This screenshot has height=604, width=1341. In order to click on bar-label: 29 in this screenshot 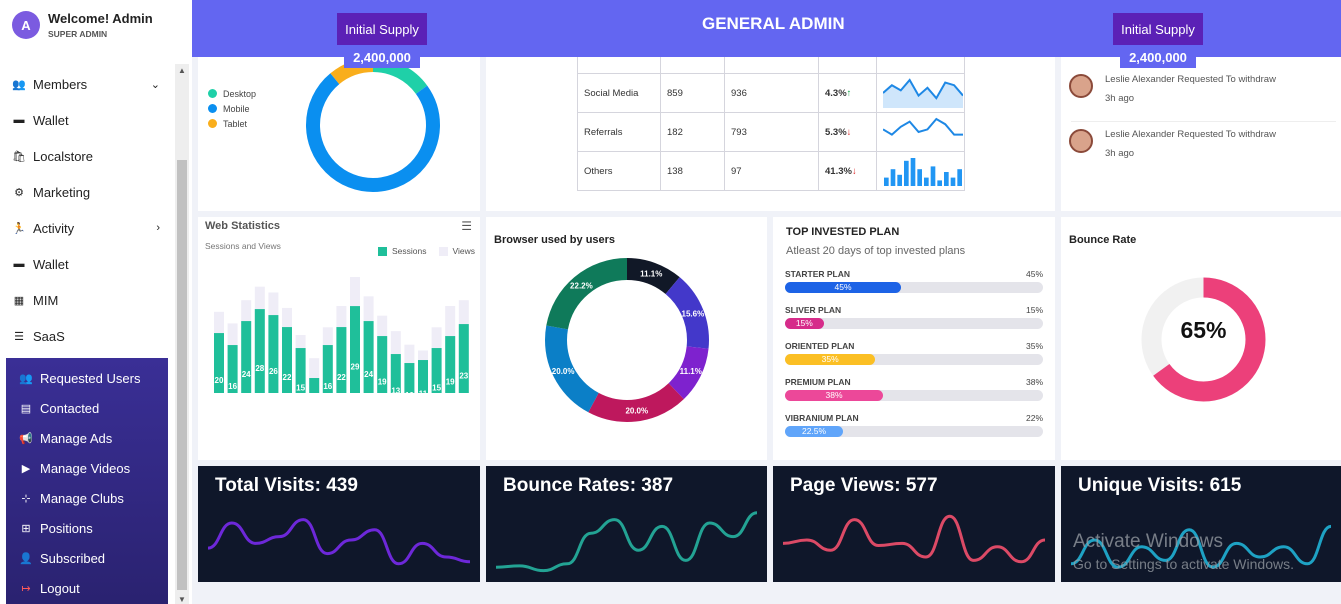, I will do `click(355, 367)`.